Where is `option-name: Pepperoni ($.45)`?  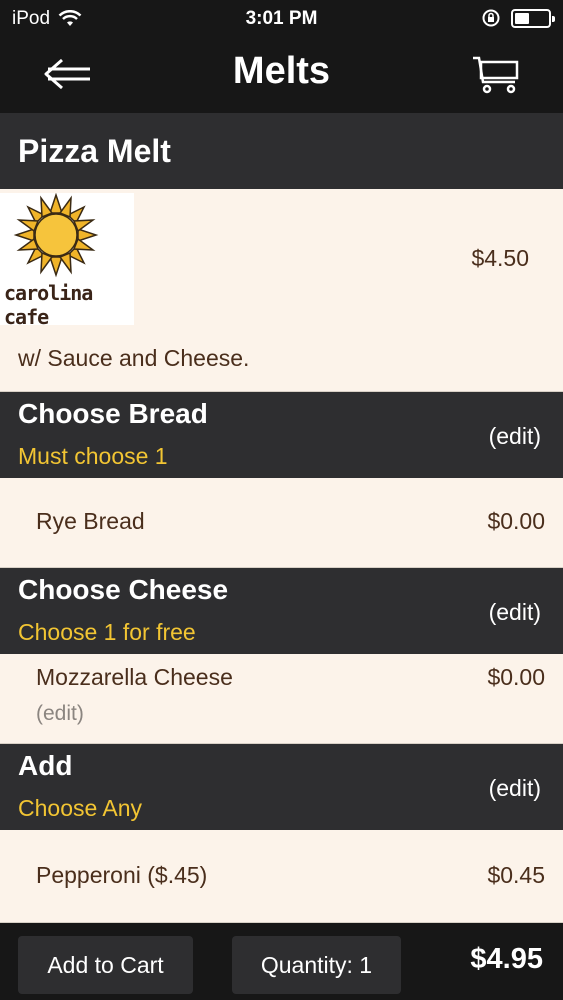 option-name: Pepperoni ($.45) is located at coordinates (122, 875).